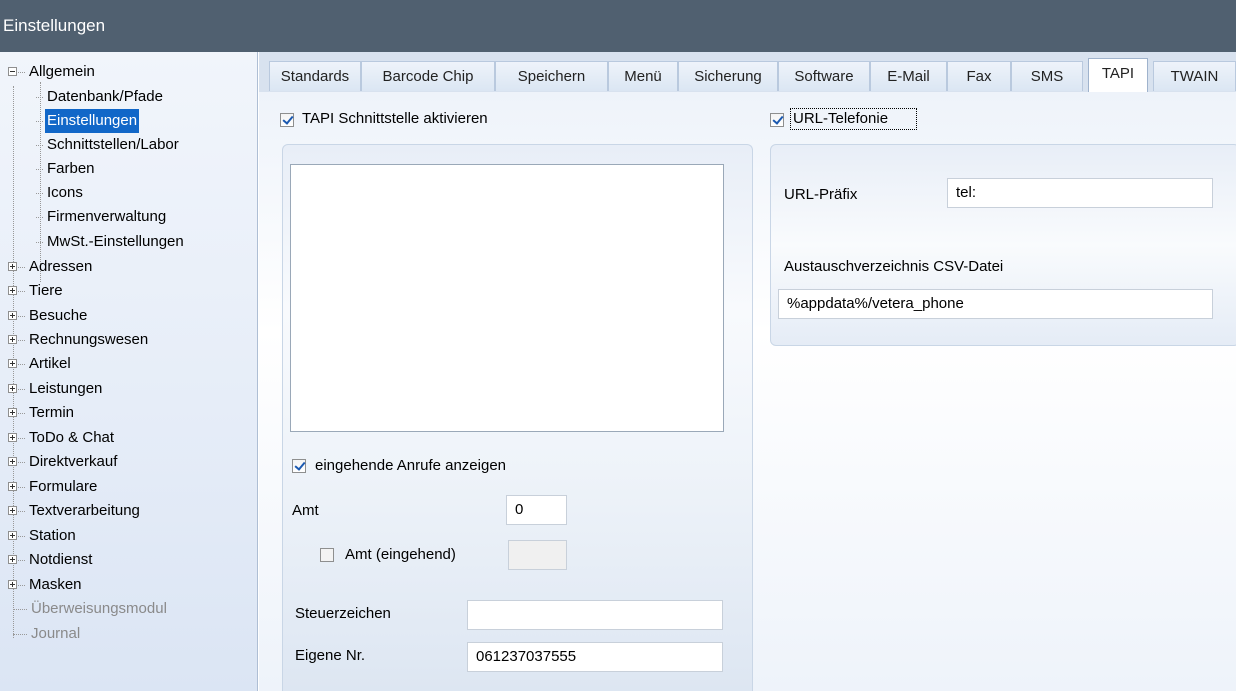 The image size is (1236, 691). Describe the element at coordinates (102, 217) in the screenshot. I see `tree-item-firmenverwaltung: Firmenverwaltung` at that location.